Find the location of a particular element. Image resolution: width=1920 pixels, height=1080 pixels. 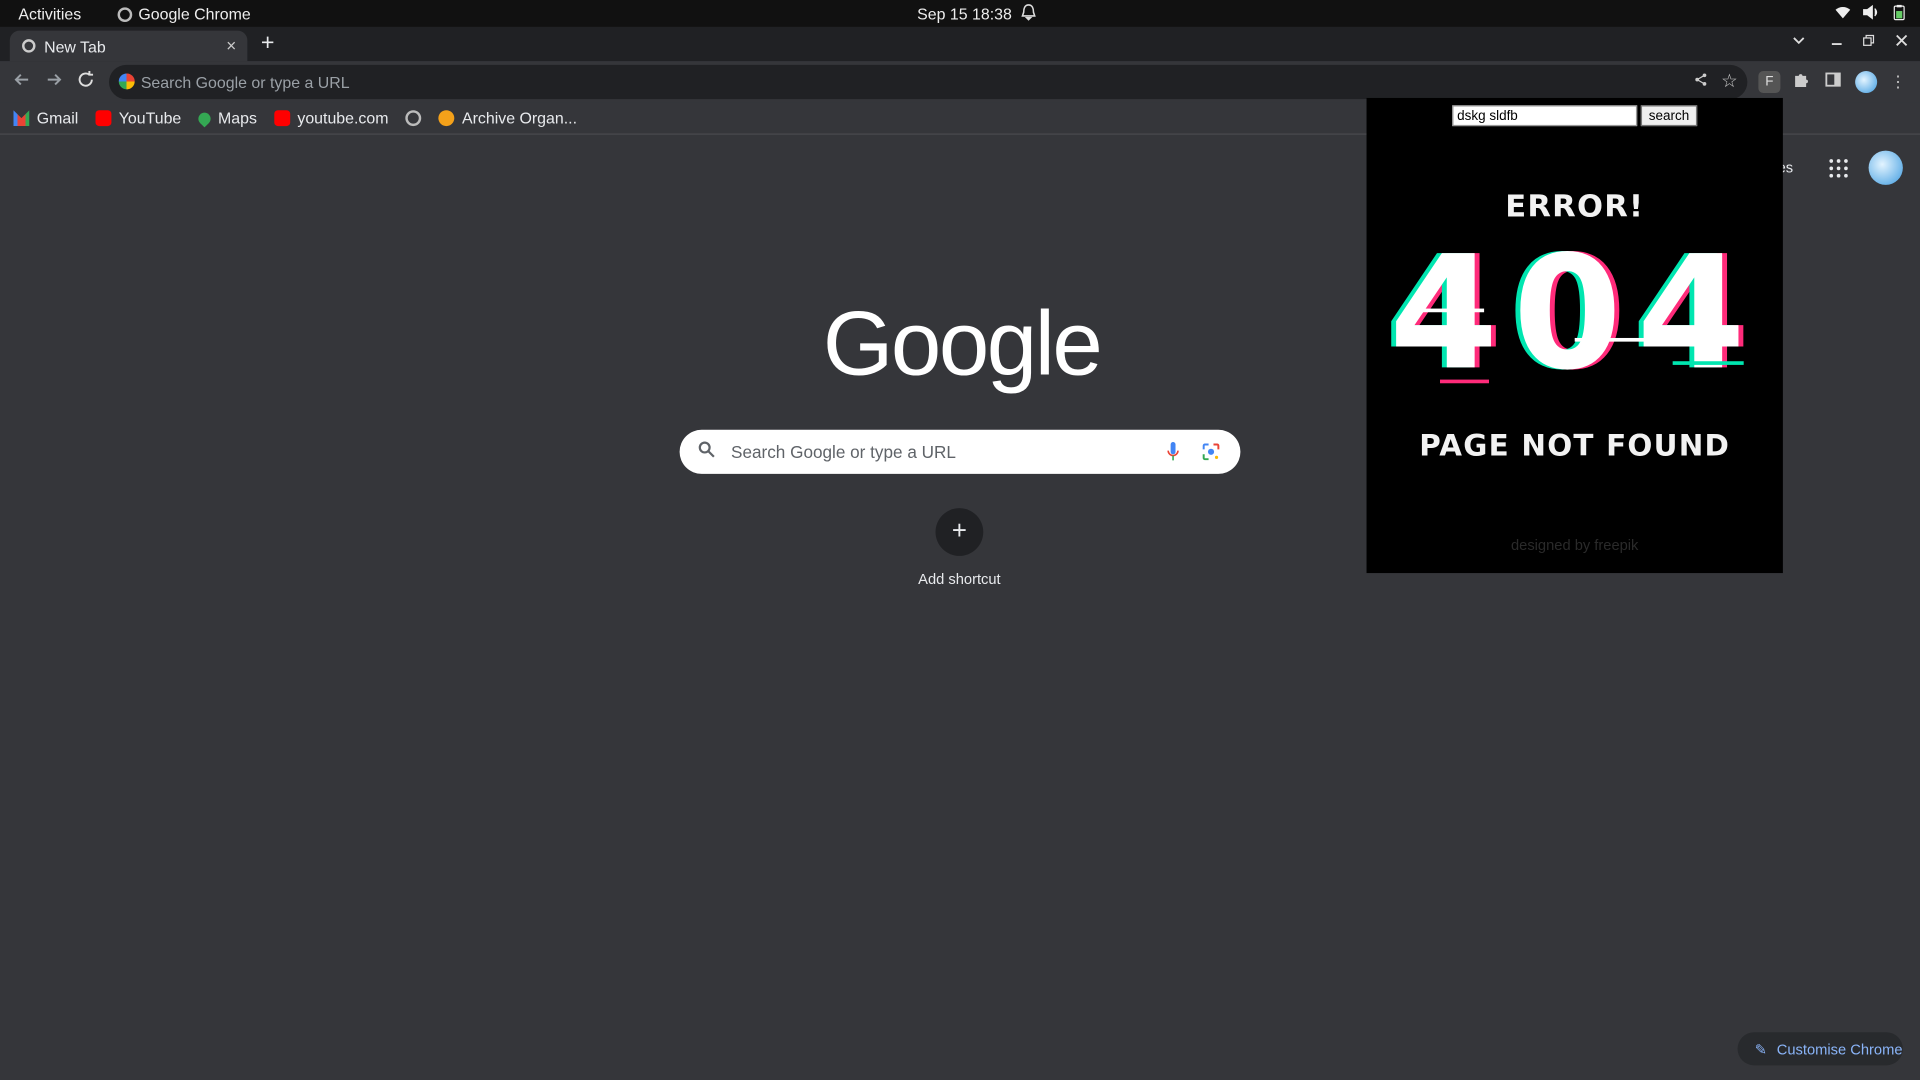

customise-chrome-button: ✎ Customise Chrome is located at coordinates (1820, 1049).